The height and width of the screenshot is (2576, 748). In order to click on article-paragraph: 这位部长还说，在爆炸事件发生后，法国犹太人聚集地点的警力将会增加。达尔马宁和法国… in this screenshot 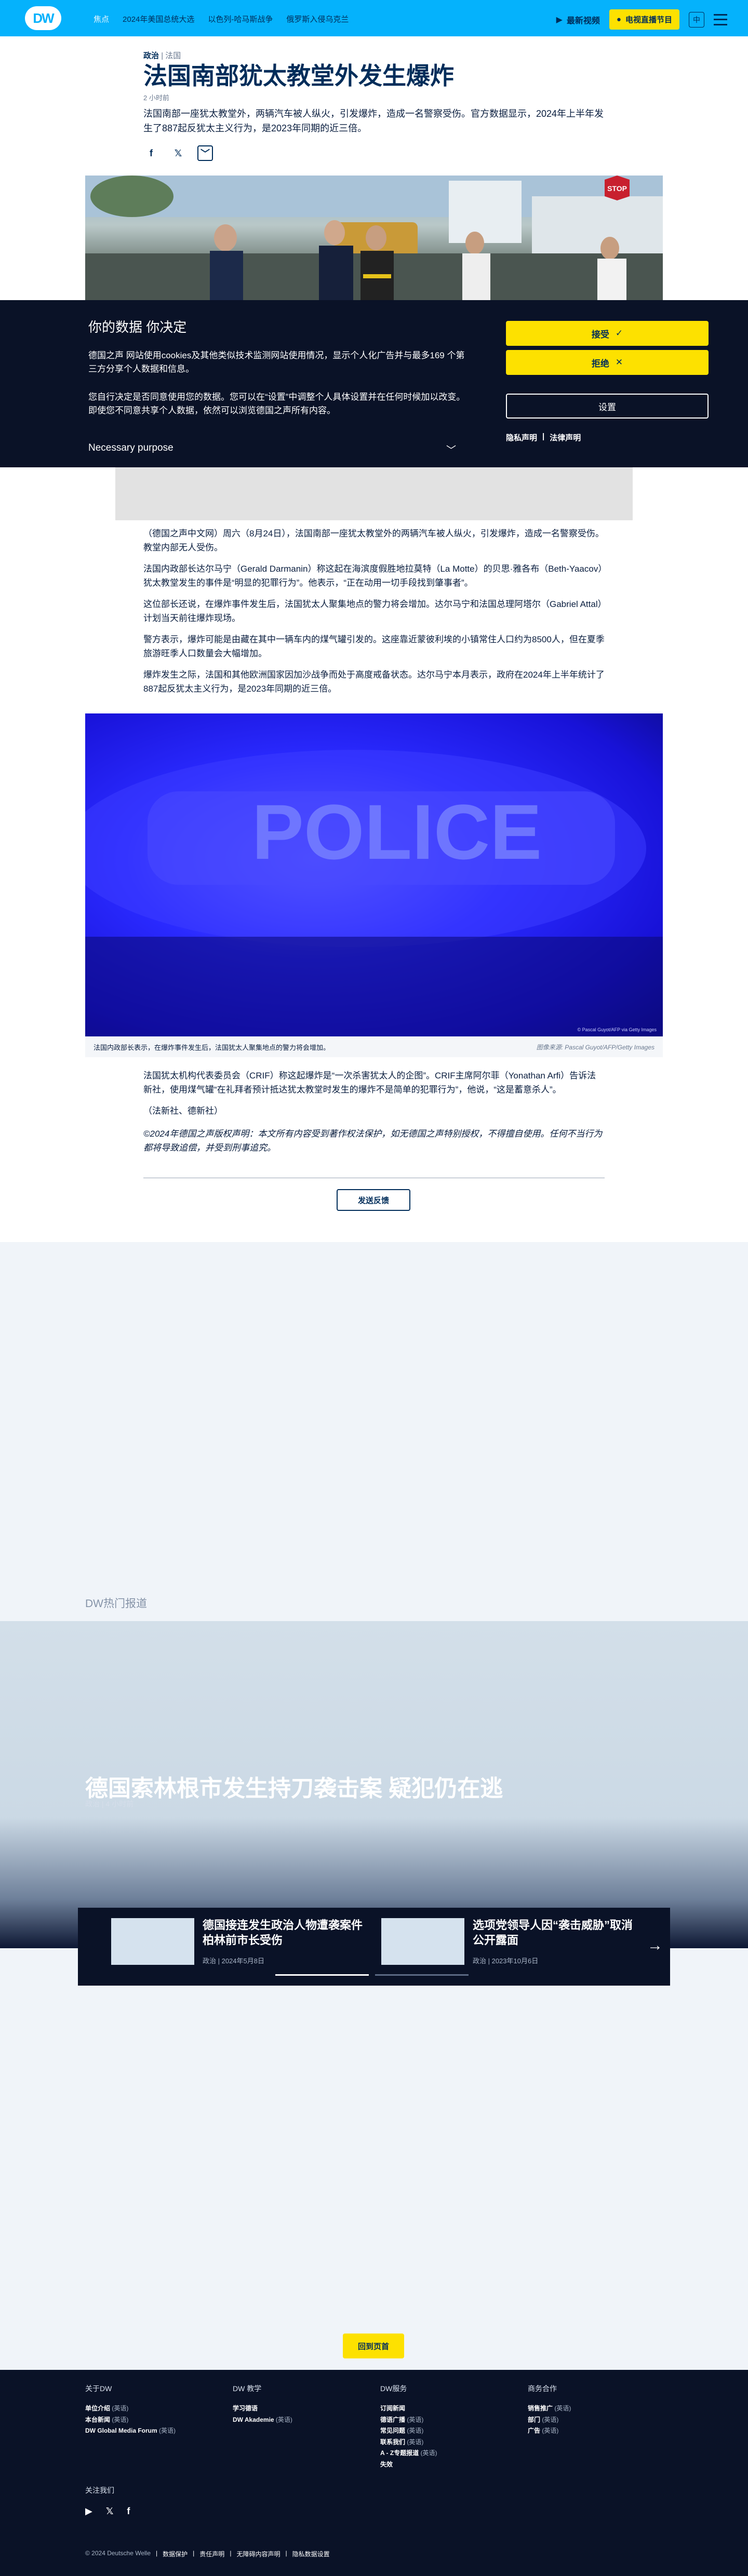, I will do `click(373, 611)`.